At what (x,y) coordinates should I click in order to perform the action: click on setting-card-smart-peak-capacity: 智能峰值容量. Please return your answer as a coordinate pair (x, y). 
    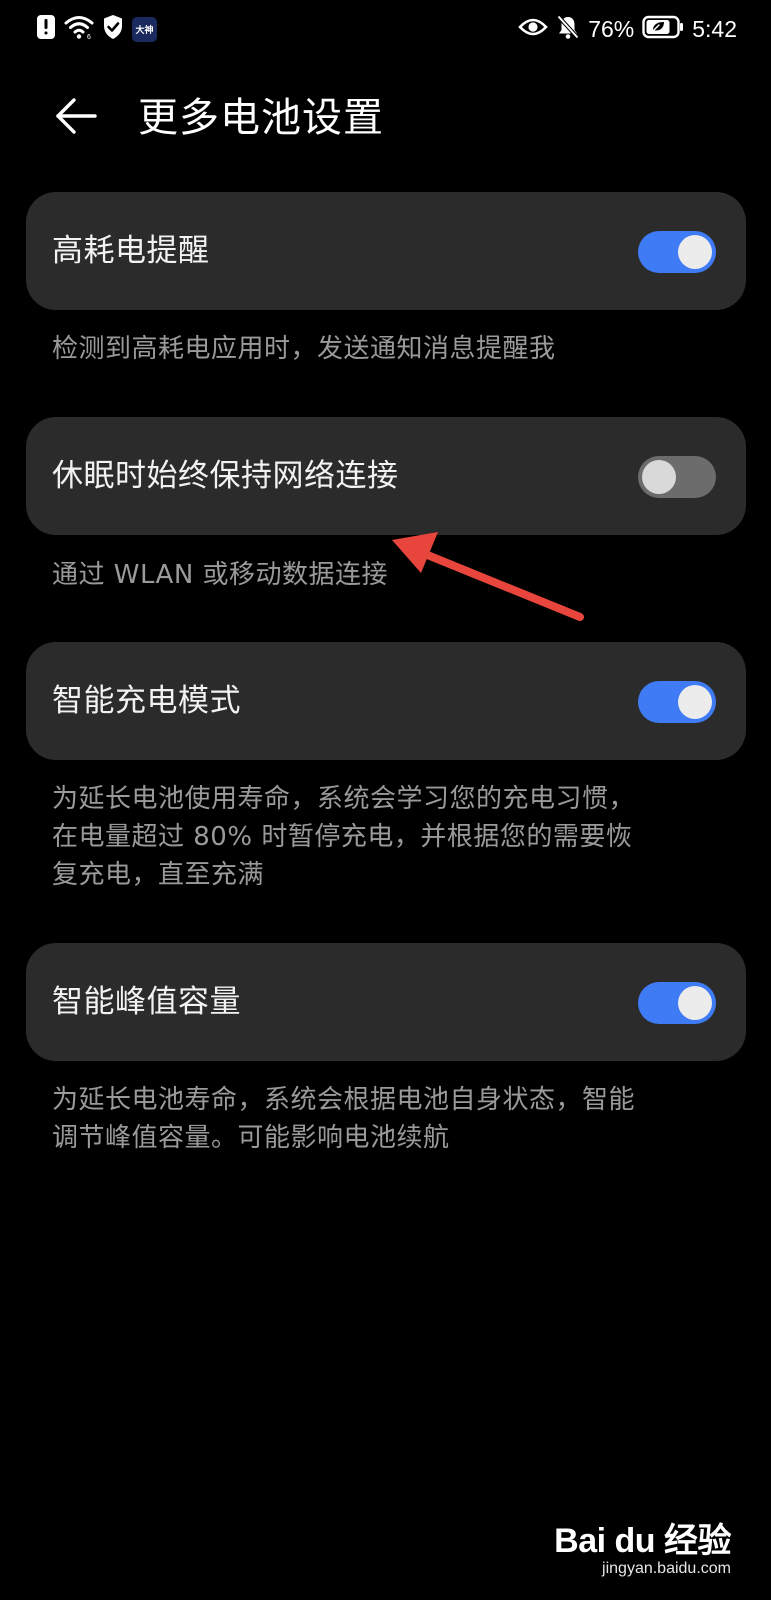
    Looking at the image, I should click on (386, 1002).